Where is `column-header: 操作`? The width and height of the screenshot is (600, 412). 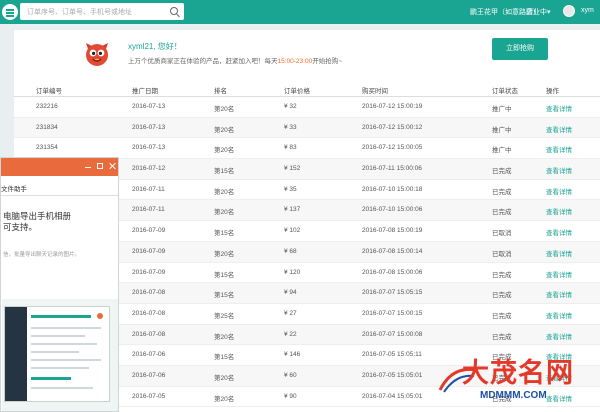 column-header: 操作 is located at coordinates (552, 91).